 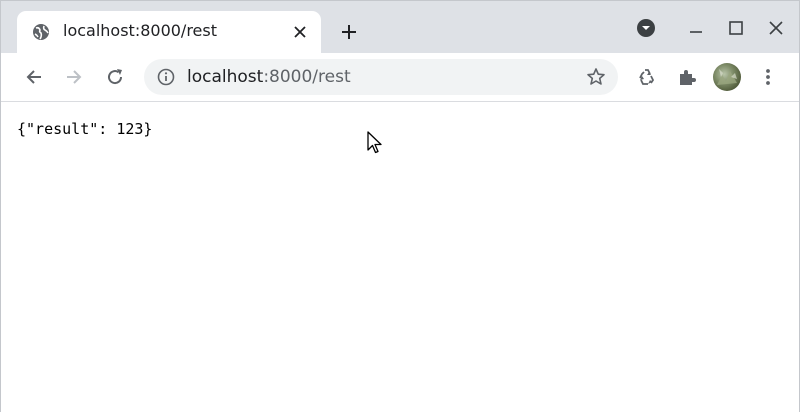 I want to click on menu-icon, so click(x=768, y=77).